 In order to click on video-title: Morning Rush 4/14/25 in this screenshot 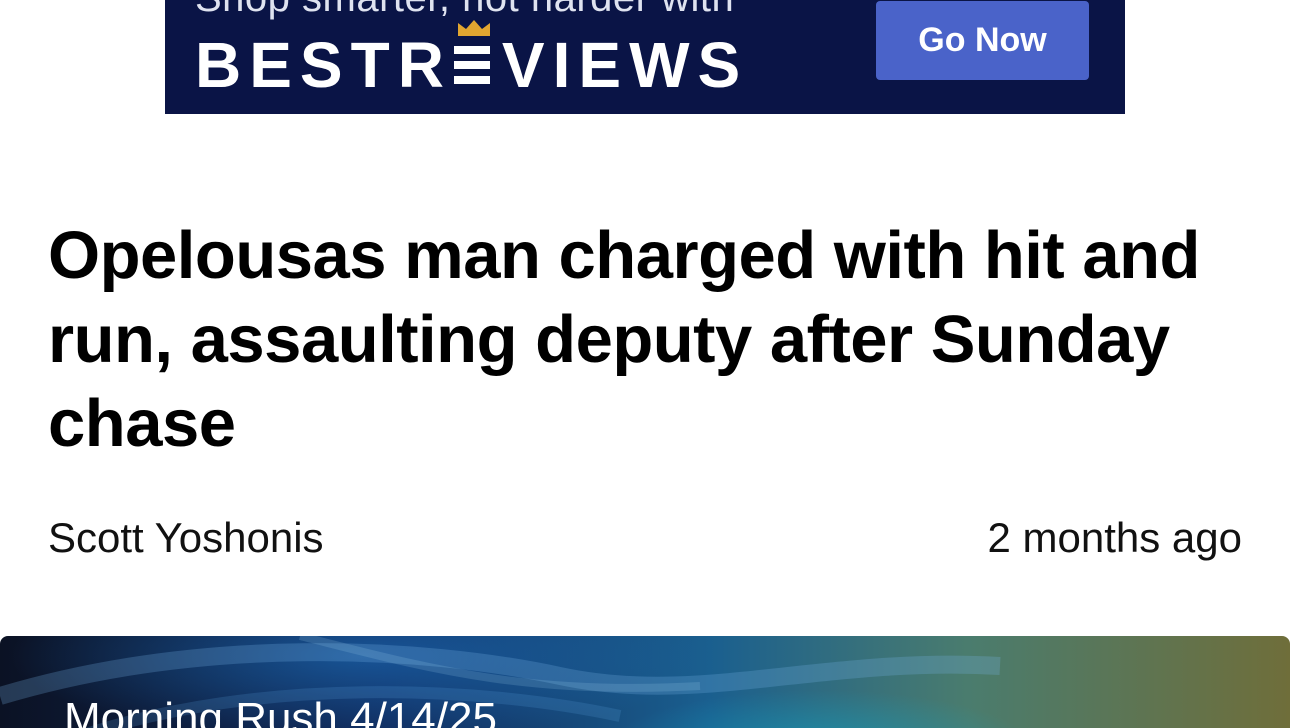, I will do `click(280, 711)`.